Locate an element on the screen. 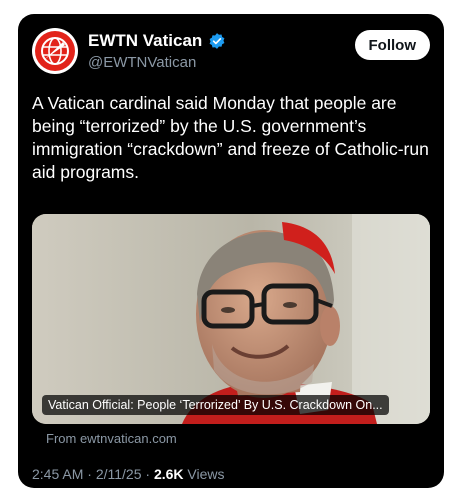  author-name: EWTN Vatican is located at coordinates (145, 41).